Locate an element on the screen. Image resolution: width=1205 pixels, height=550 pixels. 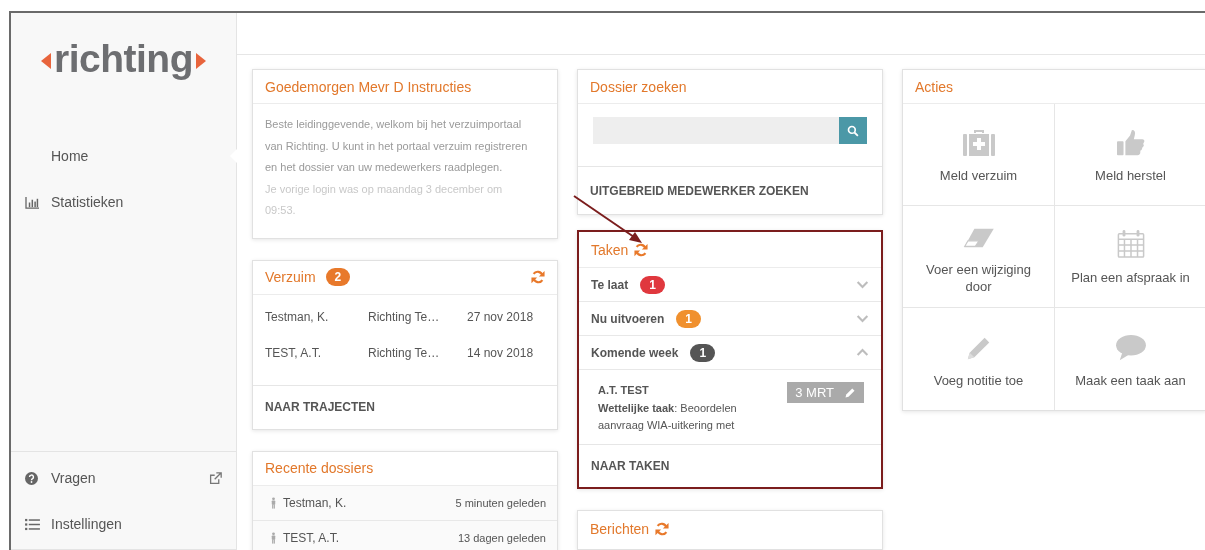
date-text: 27 nov 2018 is located at coordinates (501, 316).